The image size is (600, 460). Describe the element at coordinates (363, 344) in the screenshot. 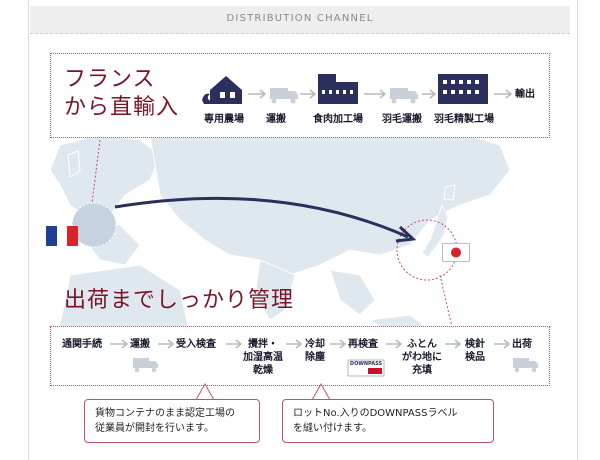

I see `domestic-step-reinspection: 再検査` at that location.